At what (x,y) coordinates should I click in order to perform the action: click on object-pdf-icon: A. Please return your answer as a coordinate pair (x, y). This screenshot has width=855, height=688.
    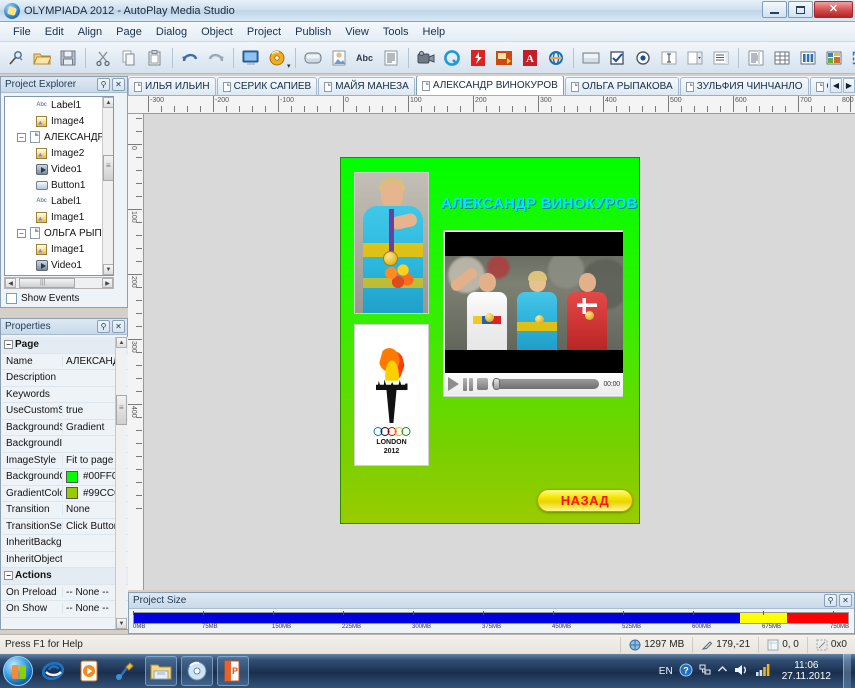
    Looking at the image, I should click on (530, 58).